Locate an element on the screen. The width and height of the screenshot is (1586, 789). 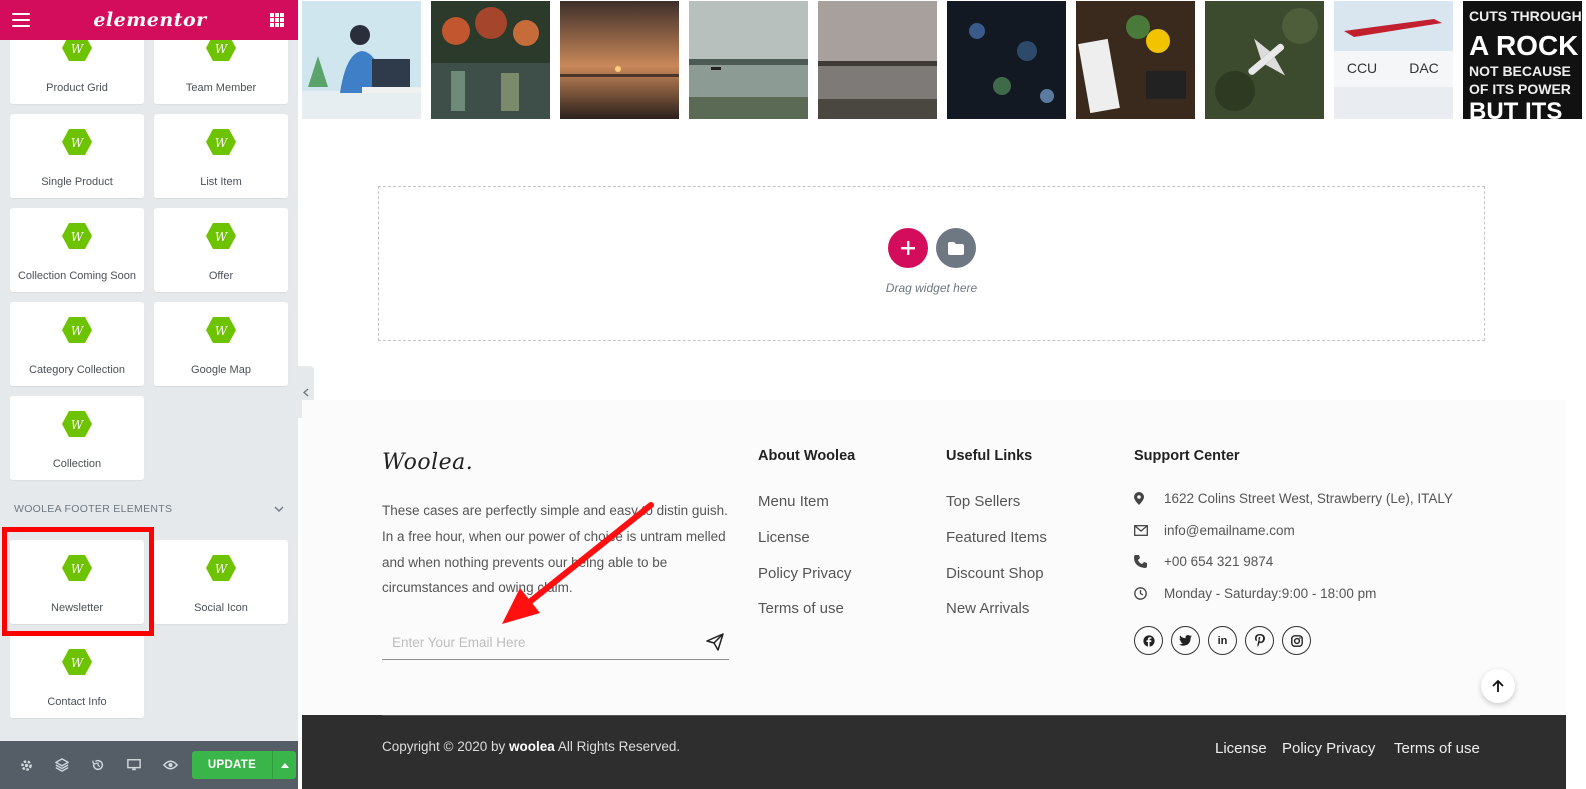
support-email: info@emailname.com is located at coordinates (1214, 530).